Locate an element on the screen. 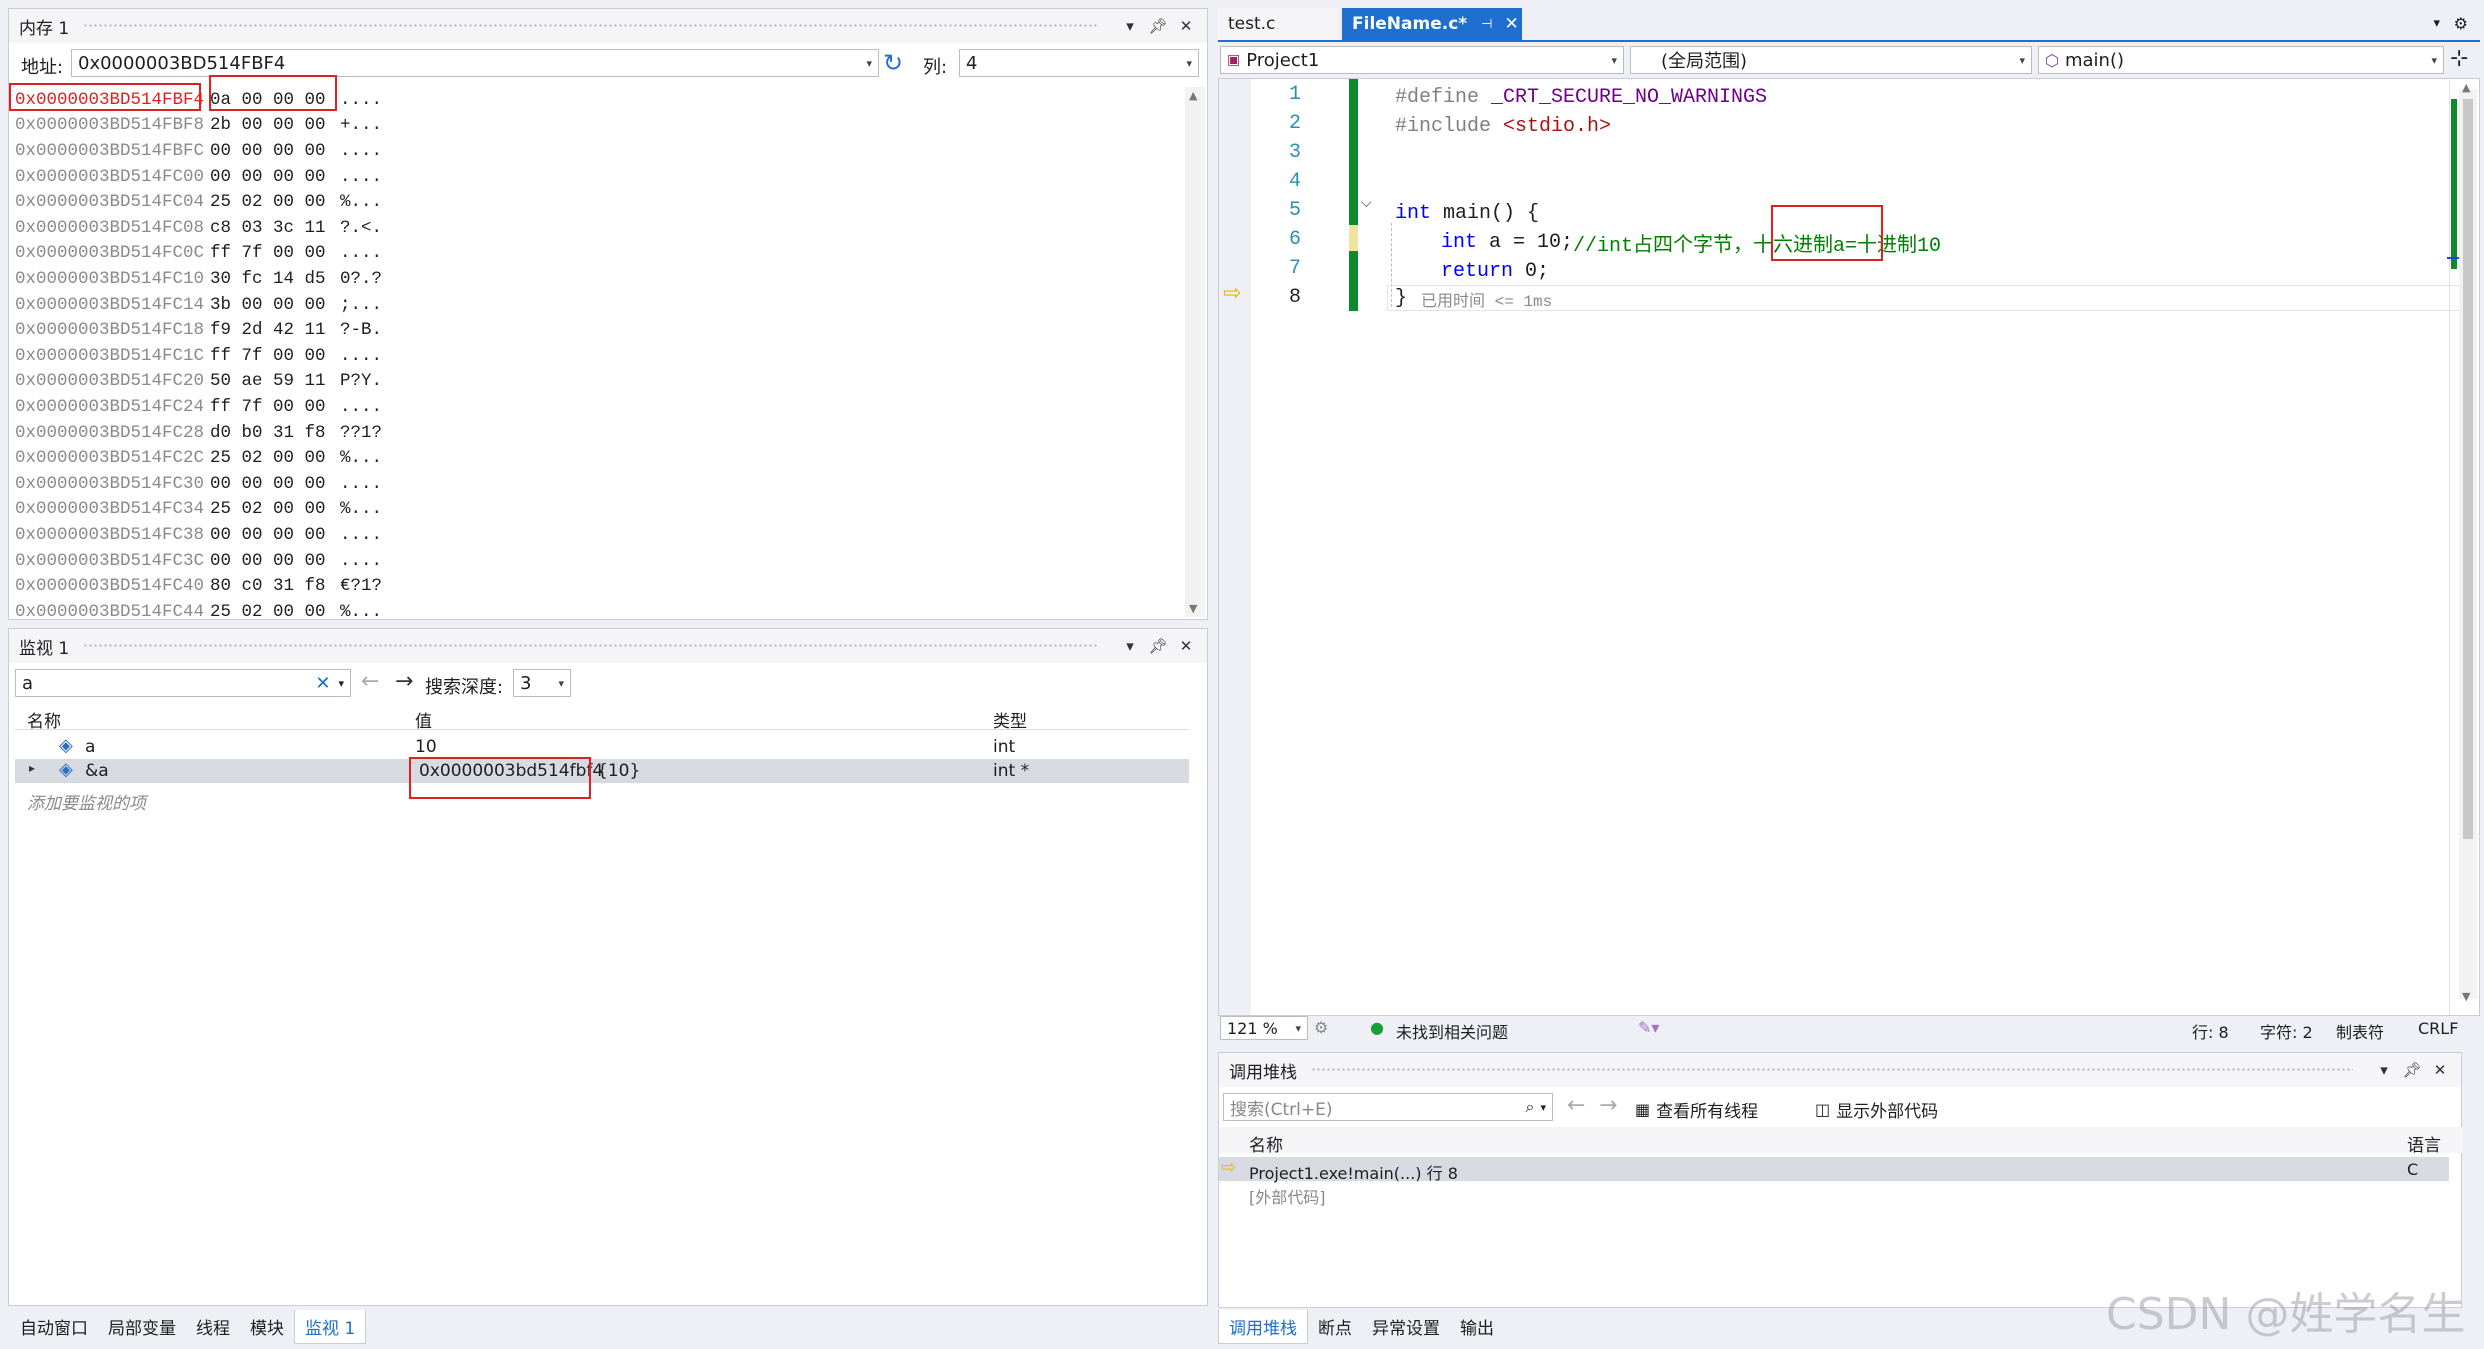 The width and height of the screenshot is (2484, 1349). callstack-search-input: 搜索(Ctrl+E) ⌕ ▾ is located at coordinates (1388, 1107).